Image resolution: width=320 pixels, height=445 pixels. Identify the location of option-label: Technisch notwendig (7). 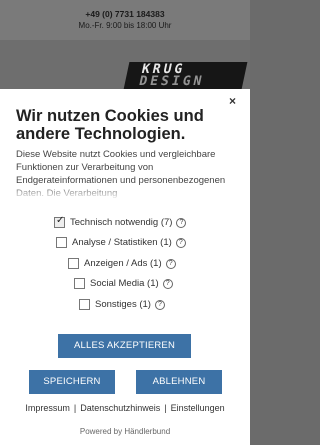
(121, 222).